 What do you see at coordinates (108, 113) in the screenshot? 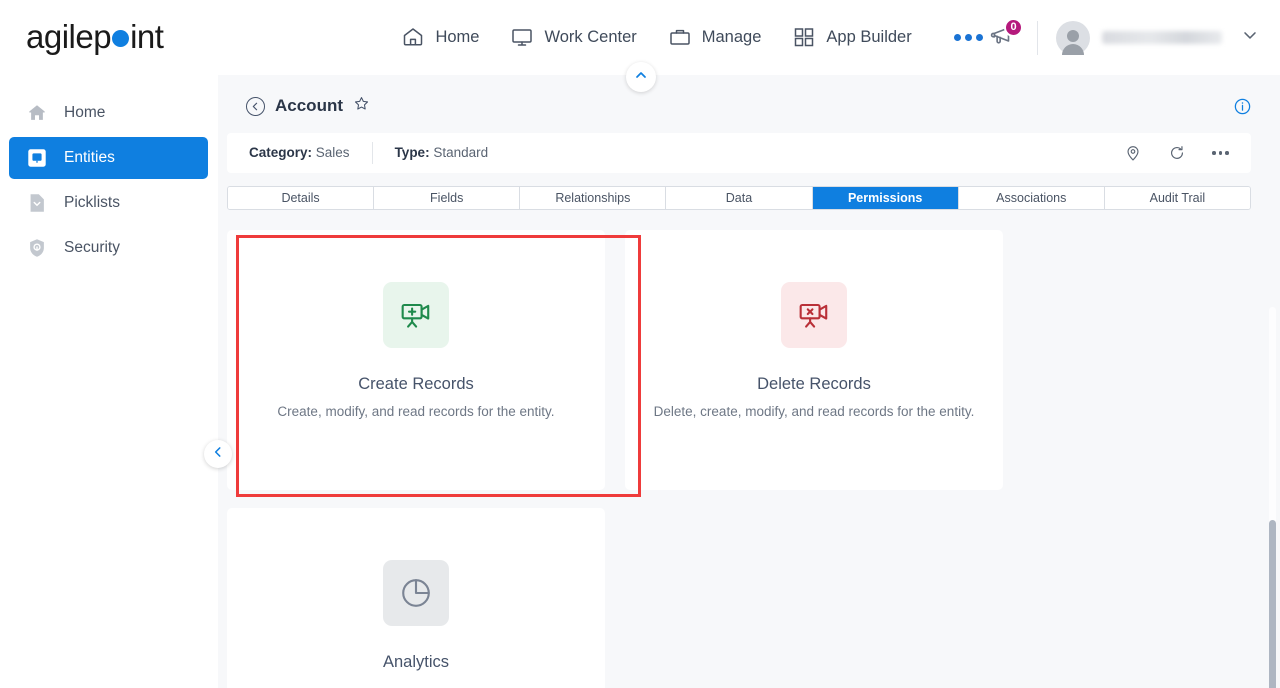
I see `sidebar-item-home: Home` at bounding box center [108, 113].